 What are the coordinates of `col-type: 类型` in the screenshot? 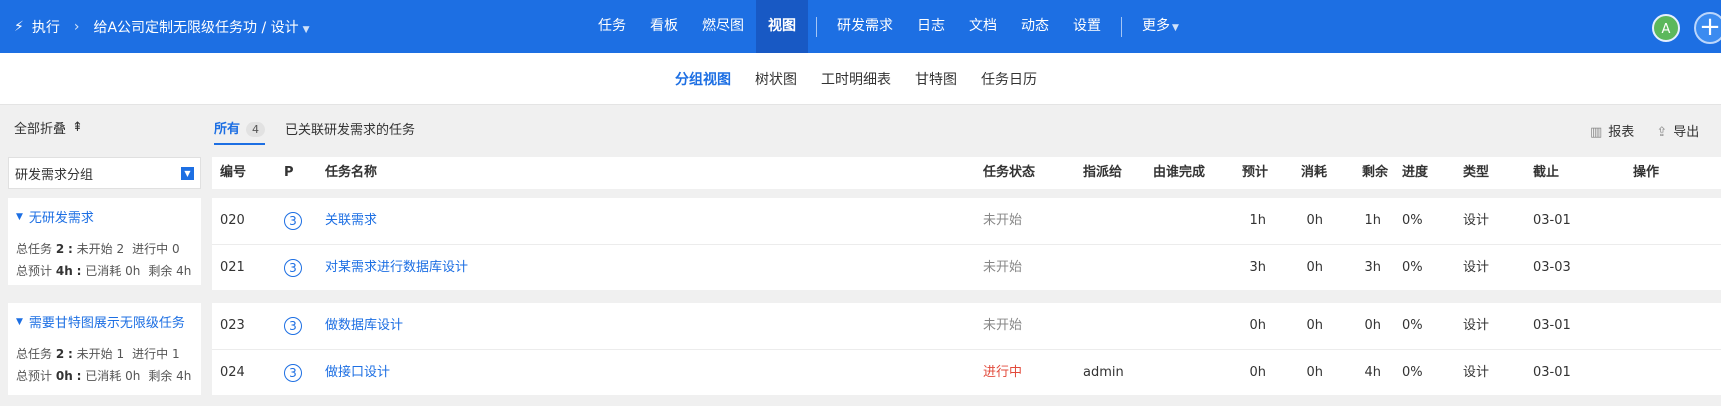 It's located at (1476, 173).